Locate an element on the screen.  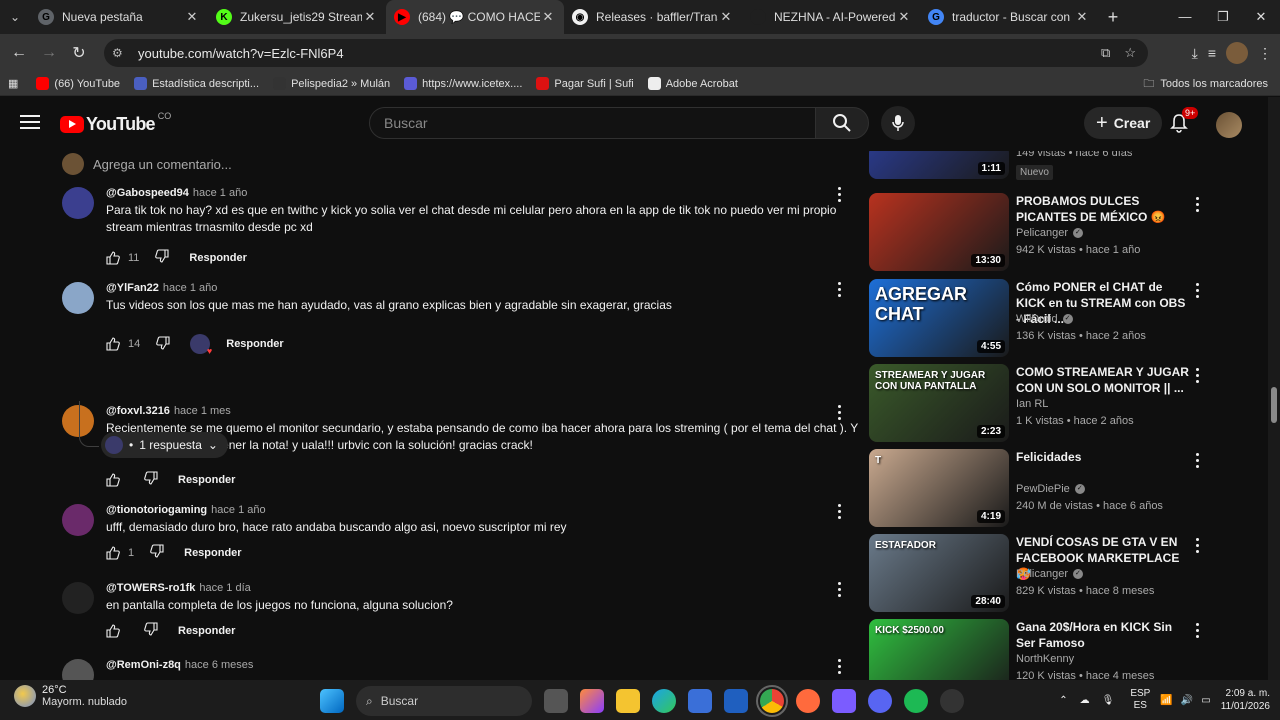
video-thumbnail: STREAMEAR Y JUGAR CON UNA PANTALLA 2:23 is located at coordinates (939, 403).